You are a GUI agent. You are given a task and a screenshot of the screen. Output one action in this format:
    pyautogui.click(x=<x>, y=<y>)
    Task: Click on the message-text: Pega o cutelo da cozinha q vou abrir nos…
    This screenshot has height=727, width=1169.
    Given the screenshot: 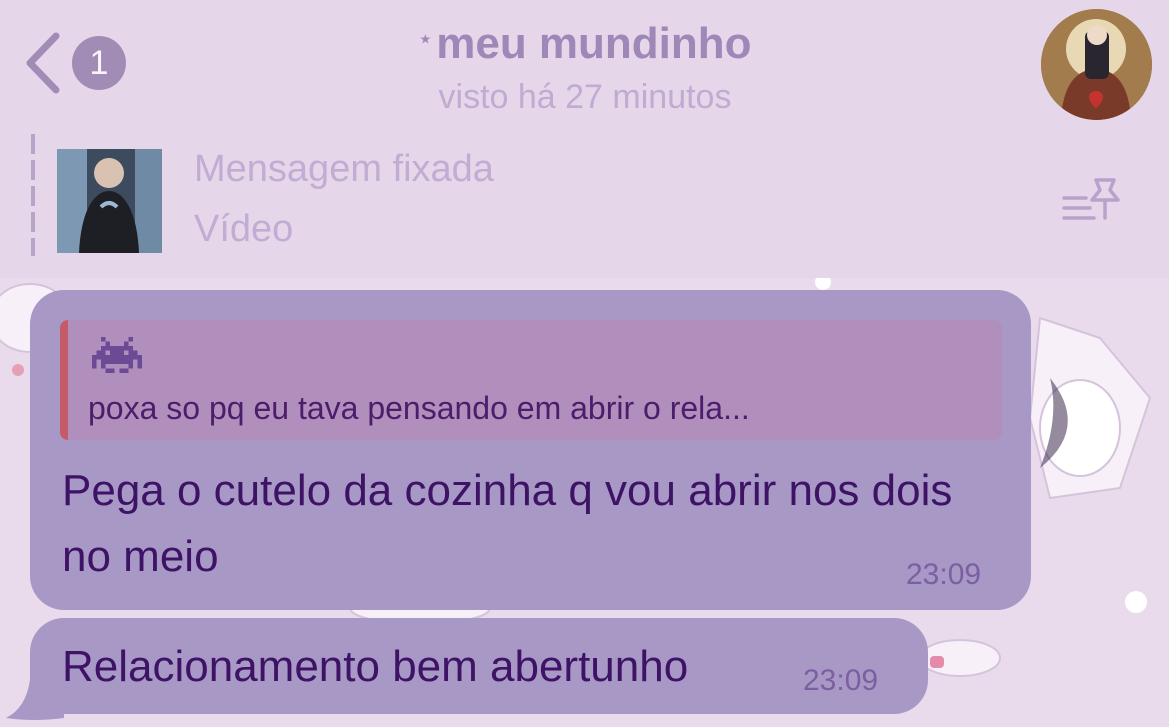 What is the action you would take?
    pyautogui.click(x=507, y=523)
    